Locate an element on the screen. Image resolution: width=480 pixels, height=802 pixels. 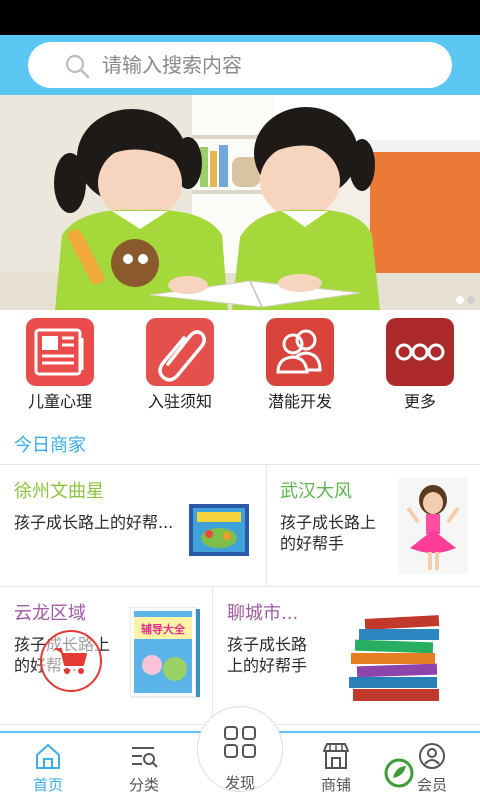
member-icon is located at coordinates (432, 756).